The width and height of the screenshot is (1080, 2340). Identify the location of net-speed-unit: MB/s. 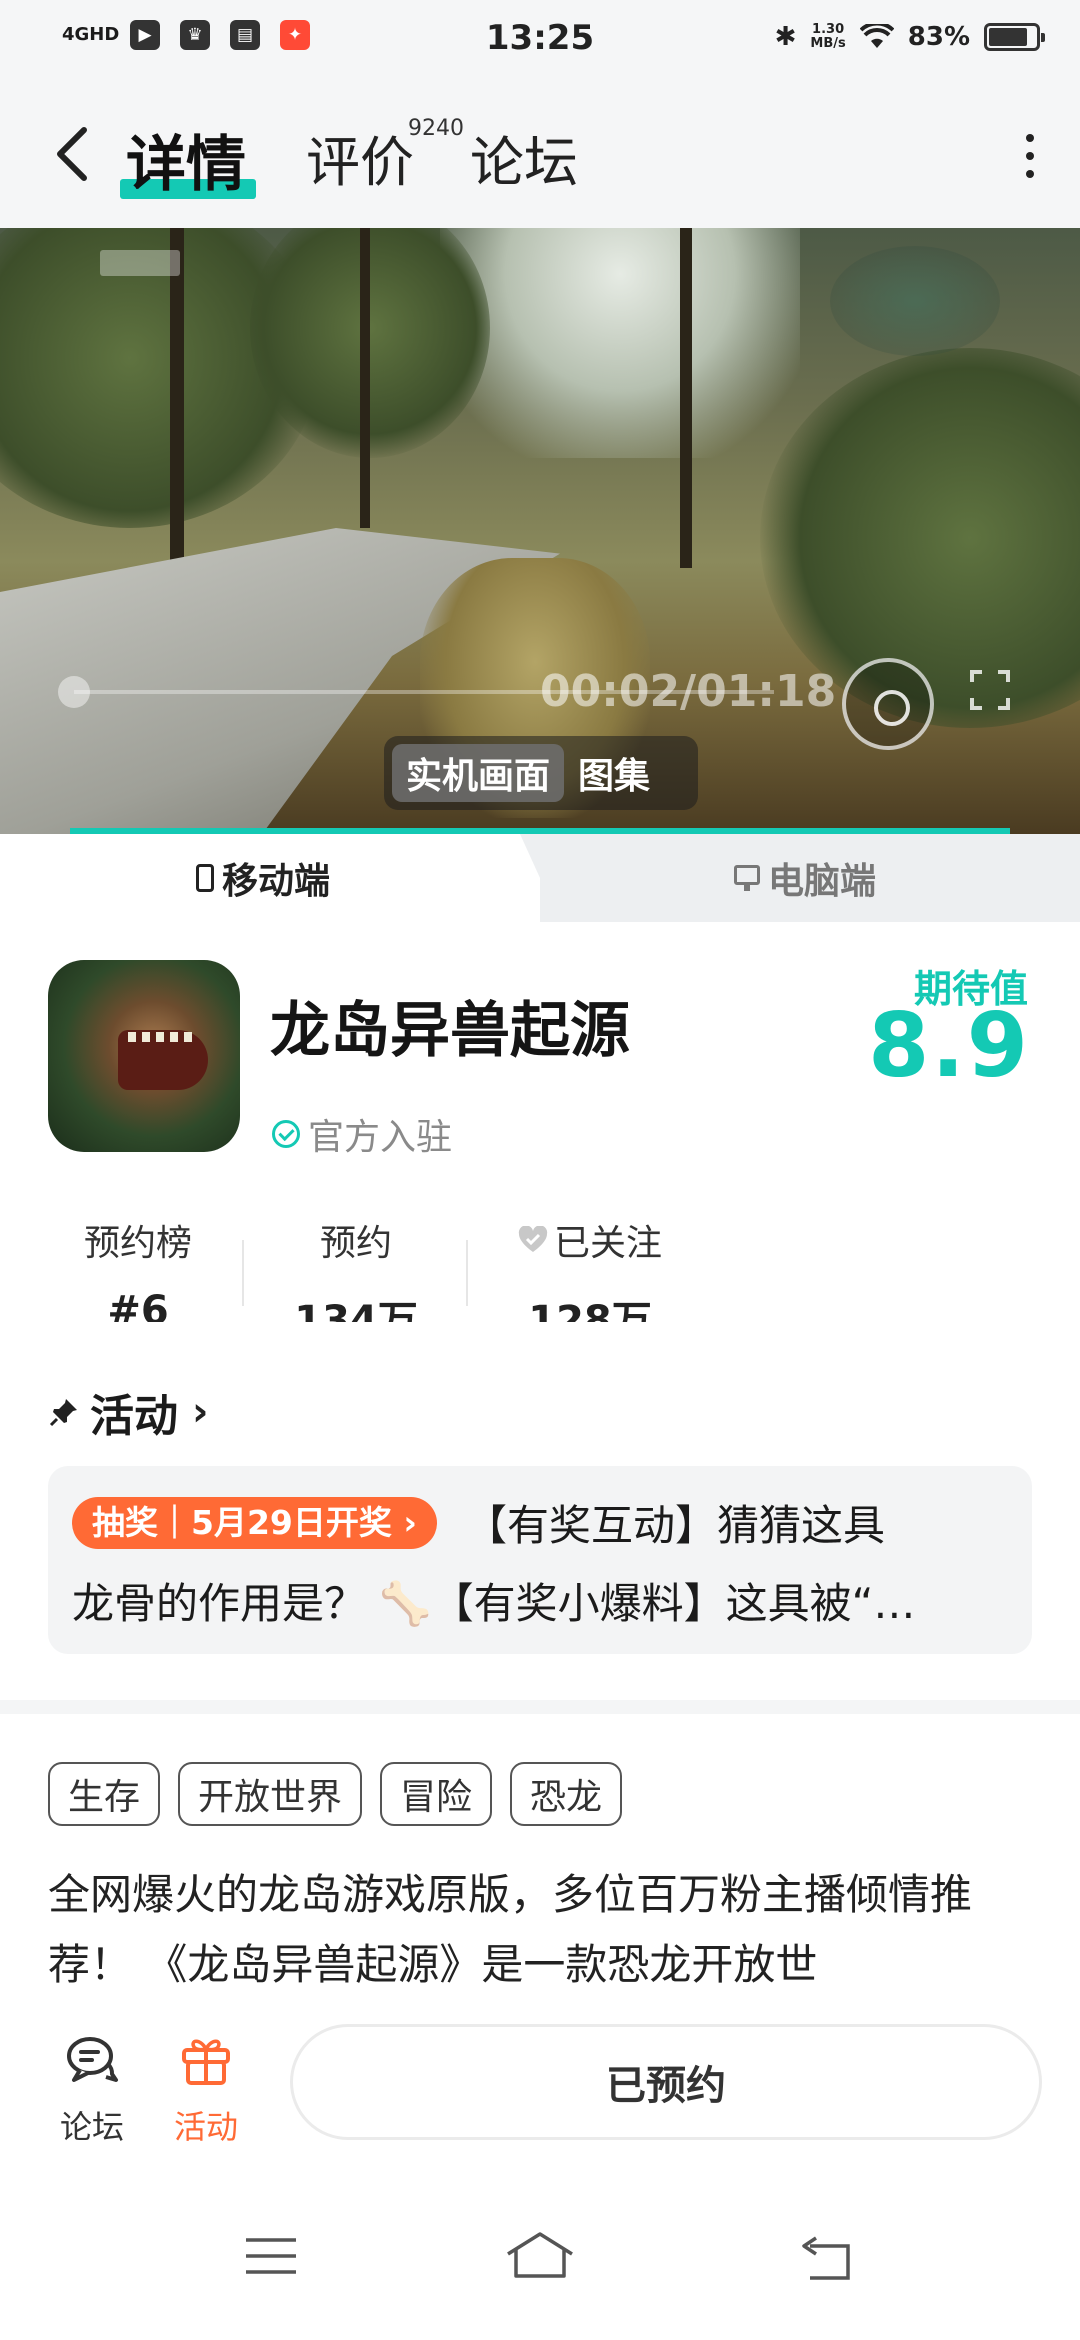
(828, 43).